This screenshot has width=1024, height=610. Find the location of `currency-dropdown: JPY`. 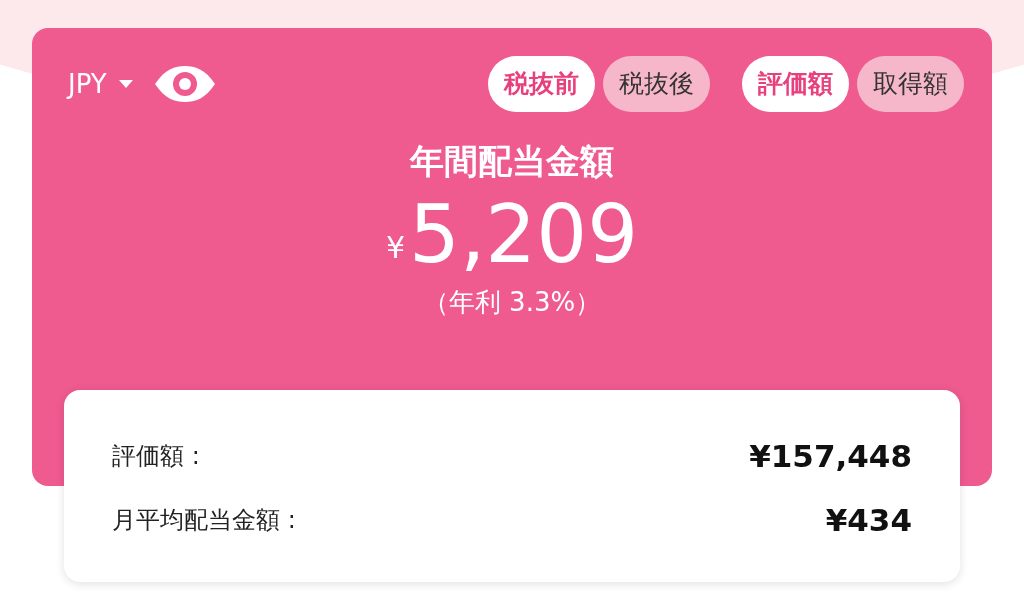

currency-dropdown: JPY is located at coordinates (100, 84).